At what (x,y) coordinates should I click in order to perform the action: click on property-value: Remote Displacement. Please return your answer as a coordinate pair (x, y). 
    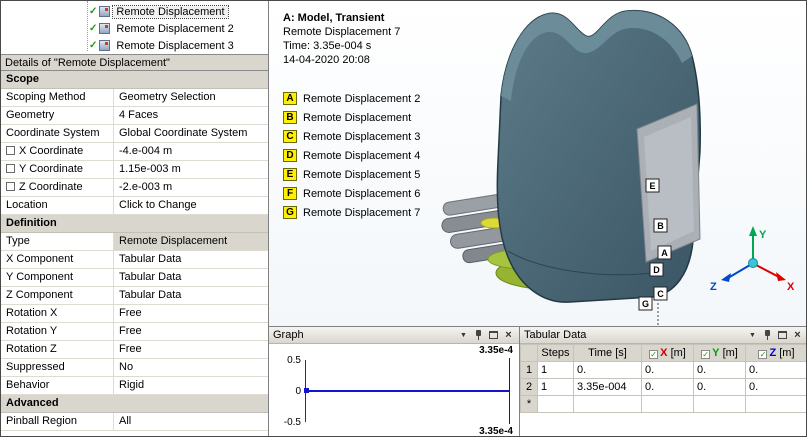
    Looking at the image, I should click on (191, 241).